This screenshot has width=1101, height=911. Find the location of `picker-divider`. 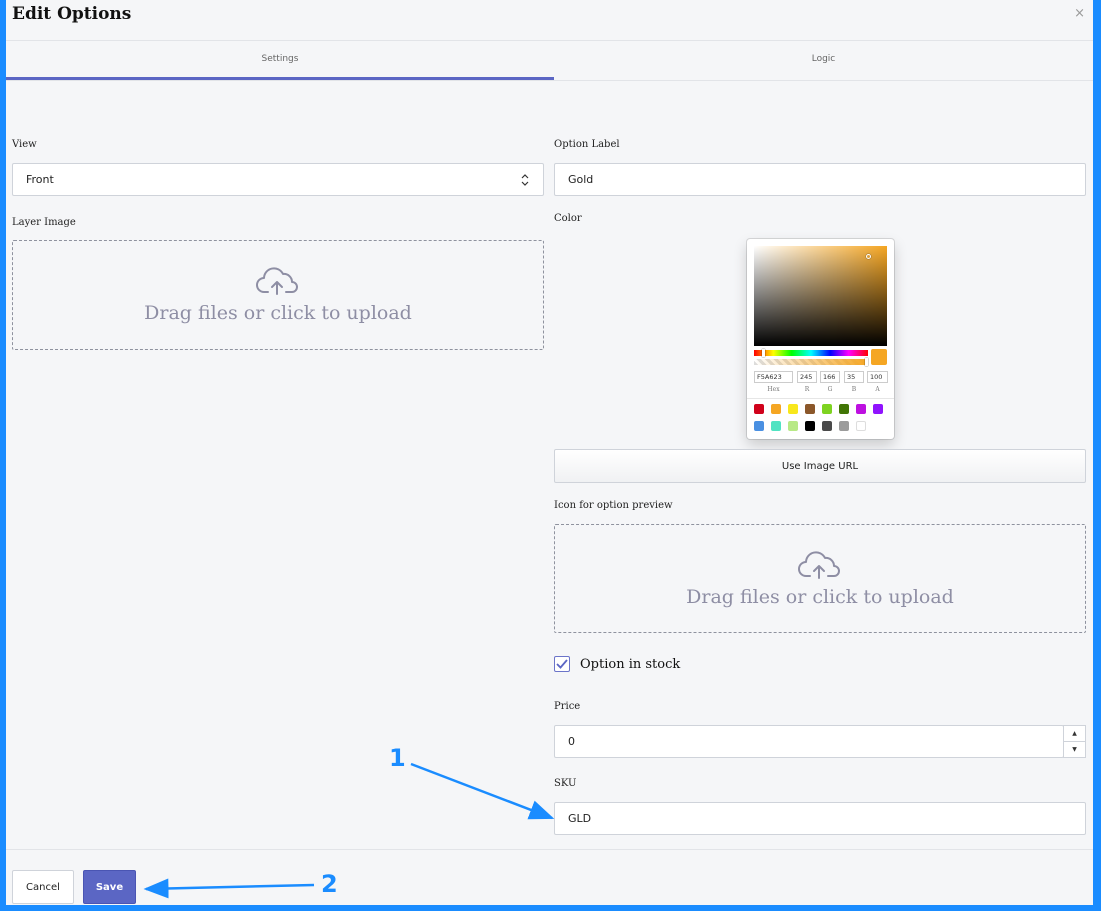

picker-divider is located at coordinates (820, 398).